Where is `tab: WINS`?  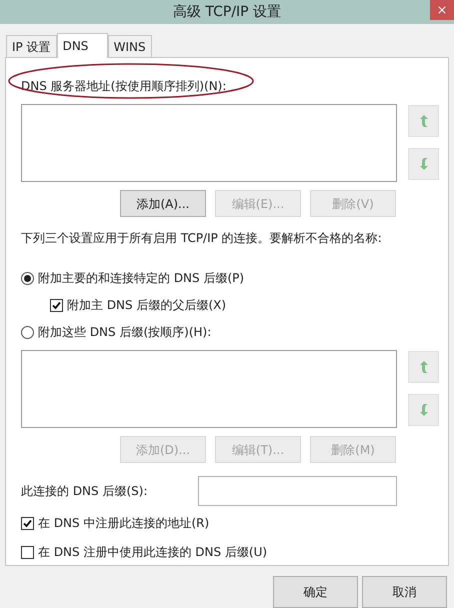
tab: WINS is located at coordinates (130, 46).